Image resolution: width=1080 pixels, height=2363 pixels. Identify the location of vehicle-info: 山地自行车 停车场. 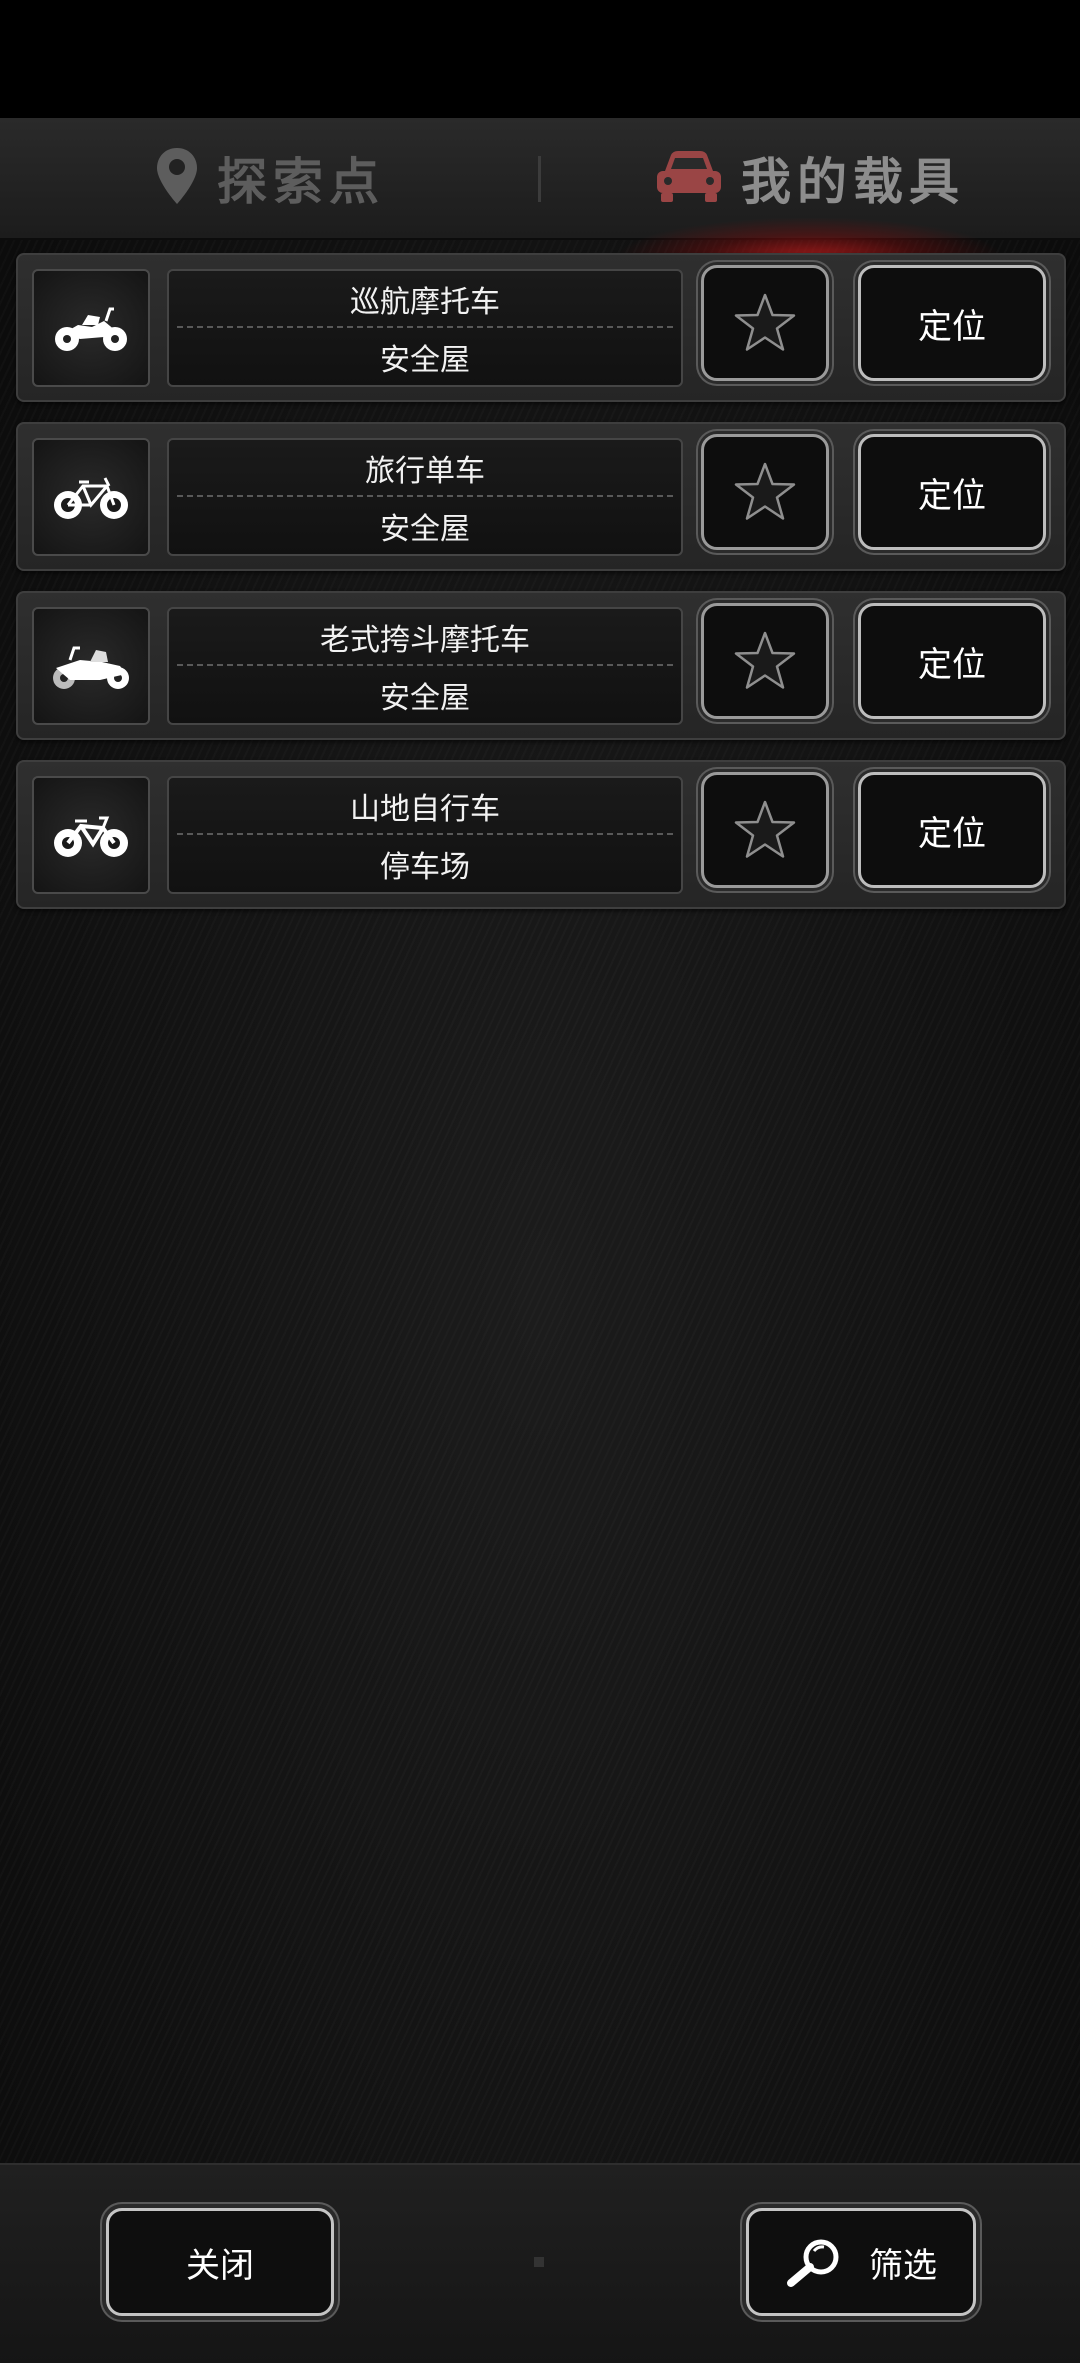
(425, 835).